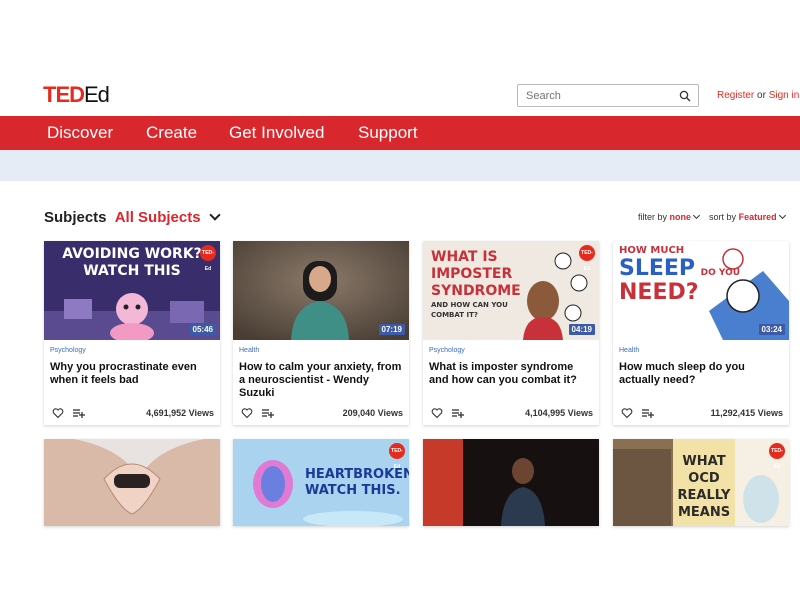 The height and width of the screenshot is (600, 800). What do you see at coordinates (158, 217) in the screenshot?
I see `subjects-selected: All Subjects` at bounding box center [158, 217].